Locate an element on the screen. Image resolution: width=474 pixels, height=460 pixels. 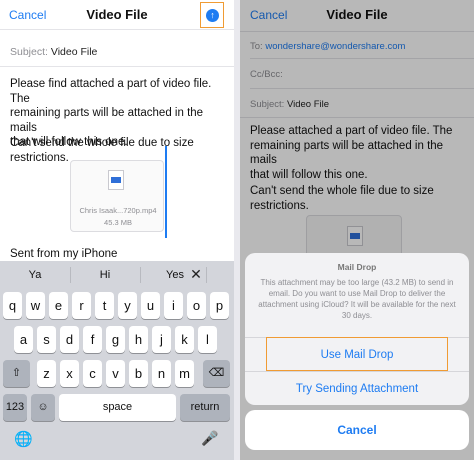
key-m: m is located at coordinates (184, 373).